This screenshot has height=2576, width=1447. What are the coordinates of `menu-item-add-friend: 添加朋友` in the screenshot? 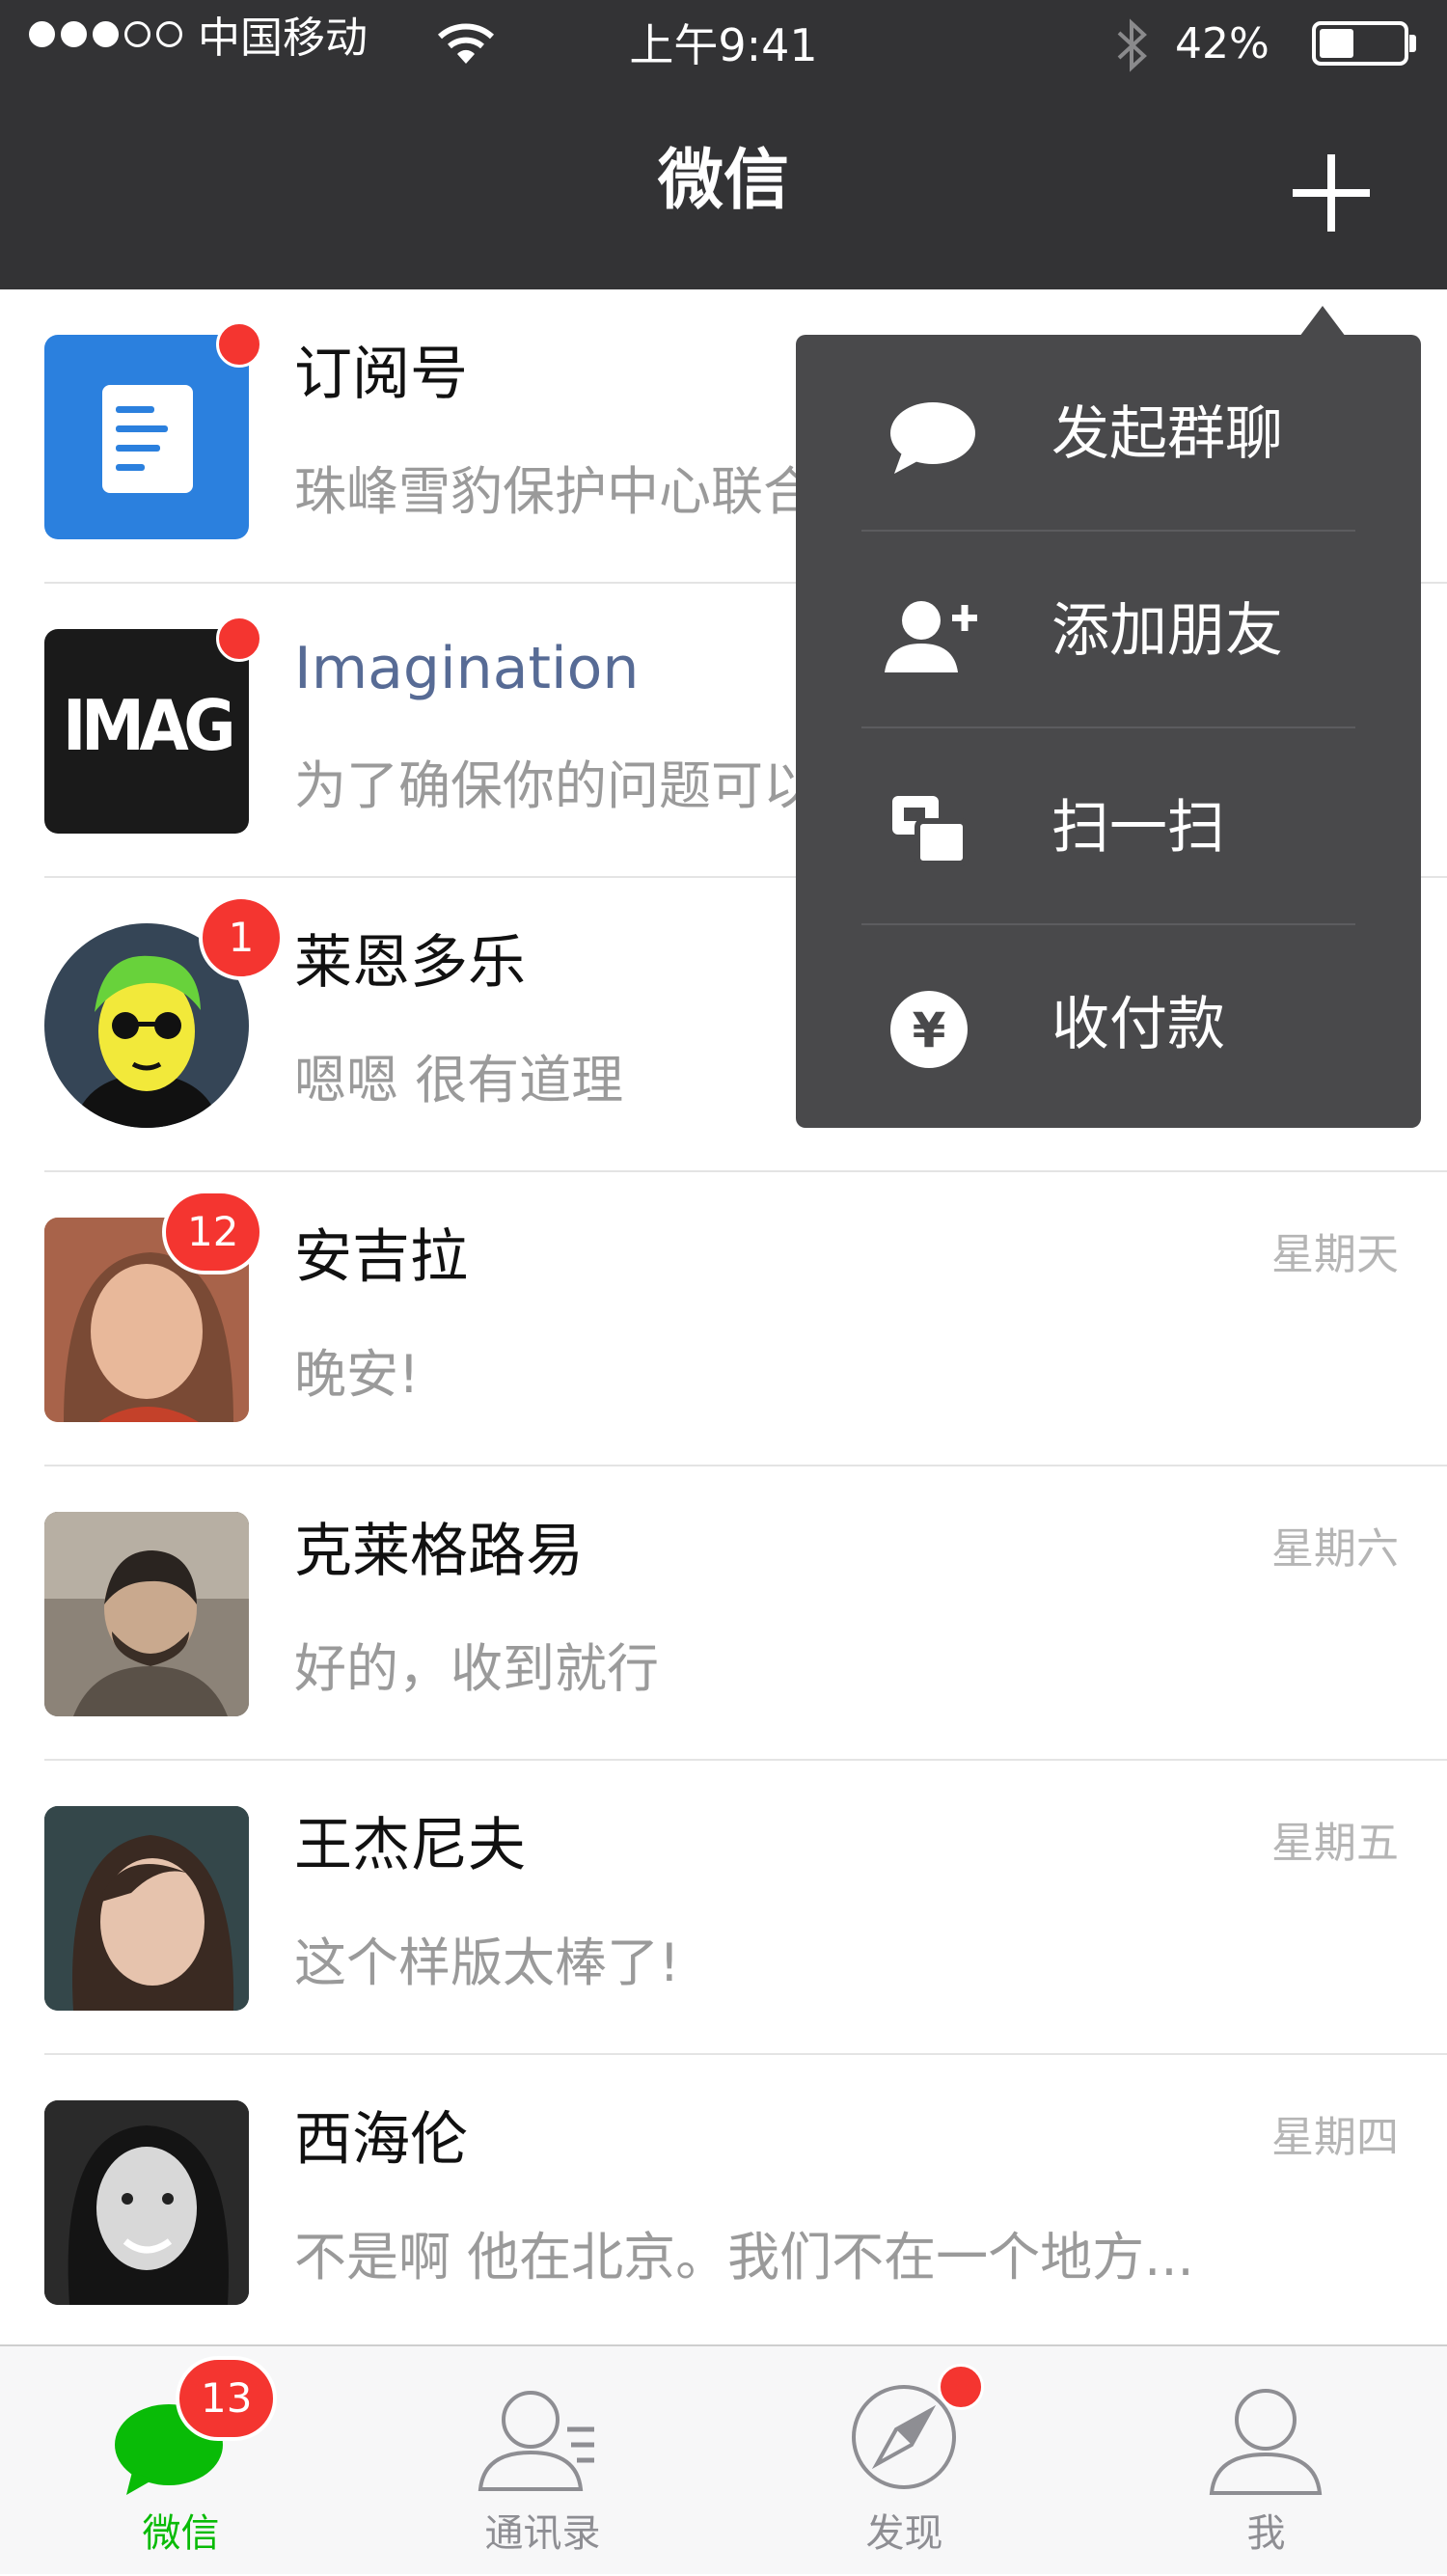 It's located at (1108, 630).